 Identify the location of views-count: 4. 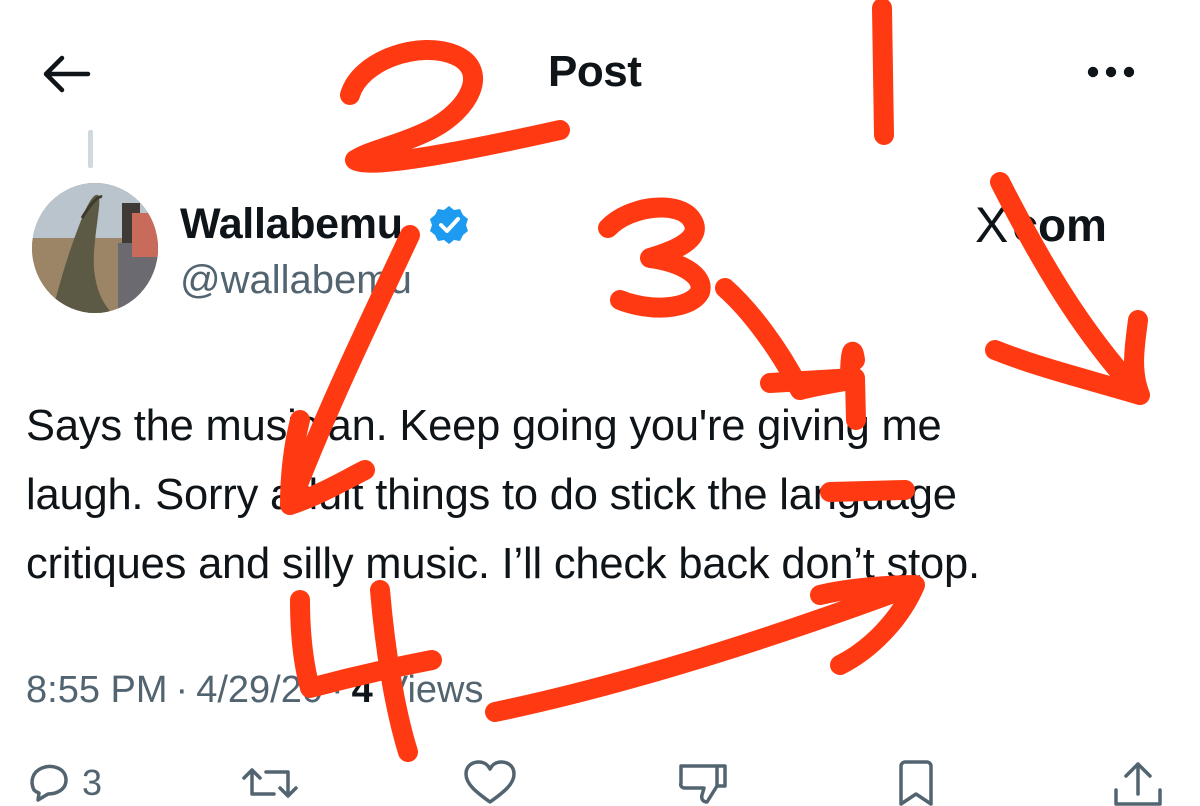
(362, 690).